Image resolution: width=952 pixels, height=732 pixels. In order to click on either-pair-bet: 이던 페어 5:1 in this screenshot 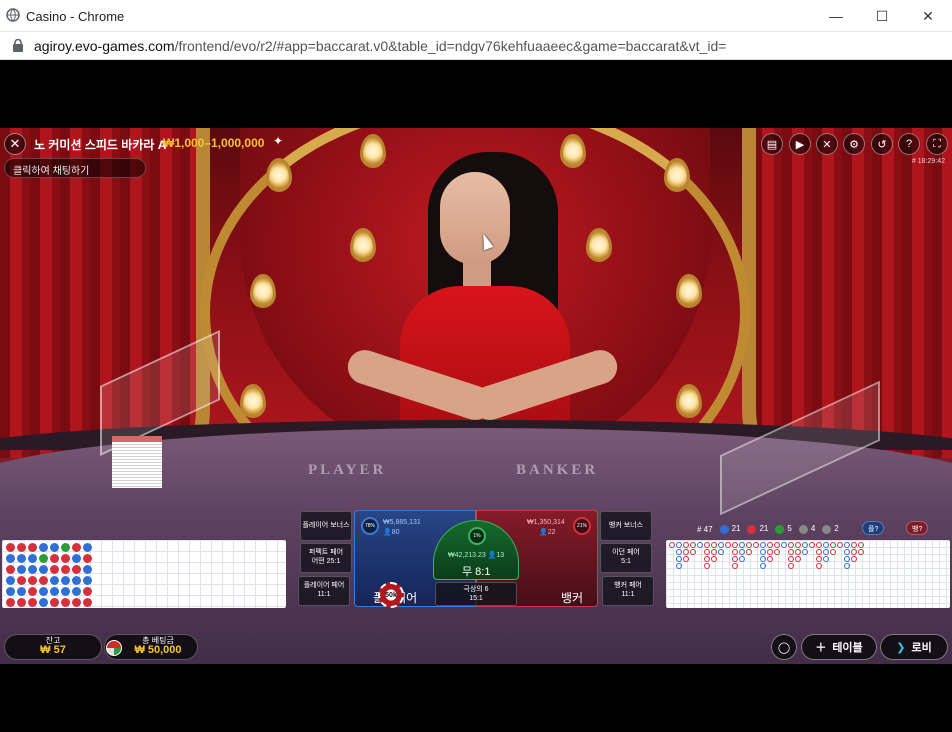, I will do `click(626, 558)`.